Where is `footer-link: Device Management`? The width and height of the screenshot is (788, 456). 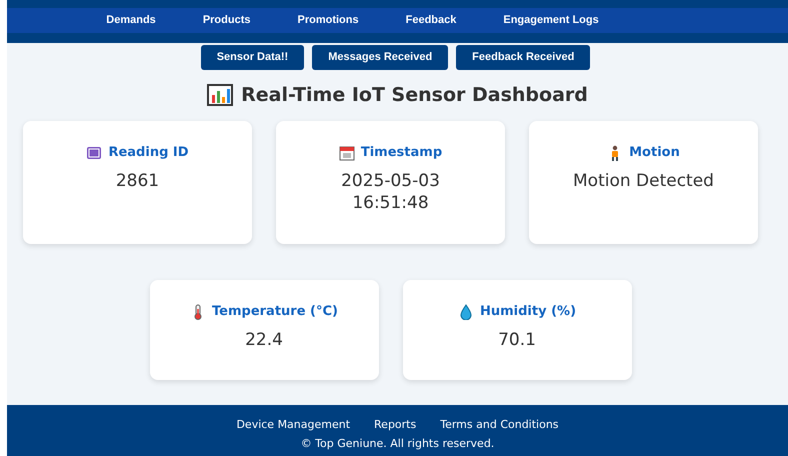 footer-link: Device Management is located at coordinates (293, 425).